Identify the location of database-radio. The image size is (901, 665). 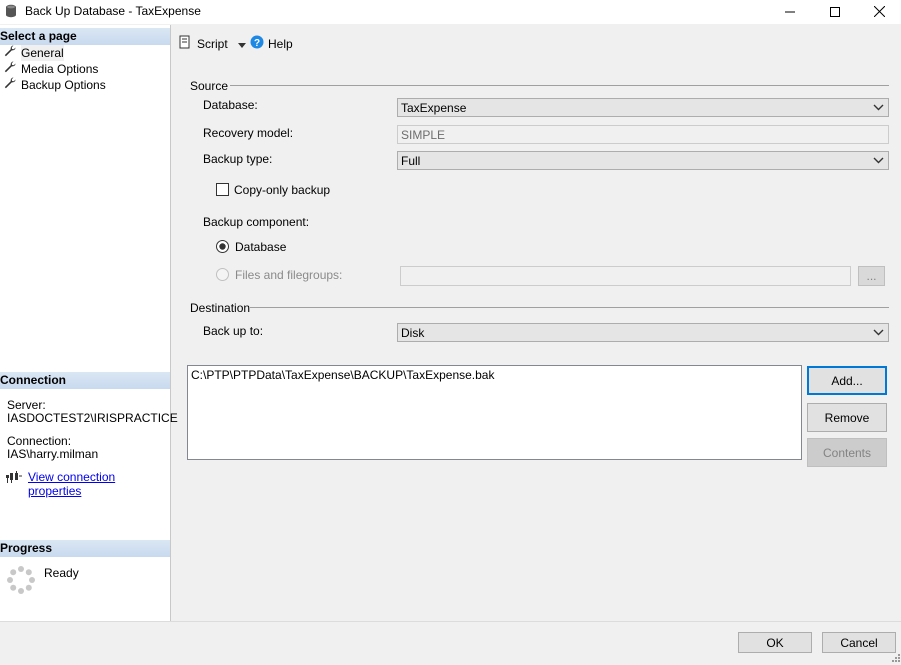
(222, 248).